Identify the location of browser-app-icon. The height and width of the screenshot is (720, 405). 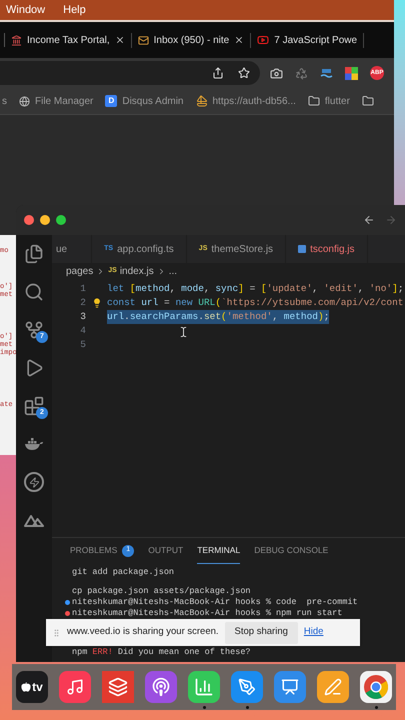
(376, 686).